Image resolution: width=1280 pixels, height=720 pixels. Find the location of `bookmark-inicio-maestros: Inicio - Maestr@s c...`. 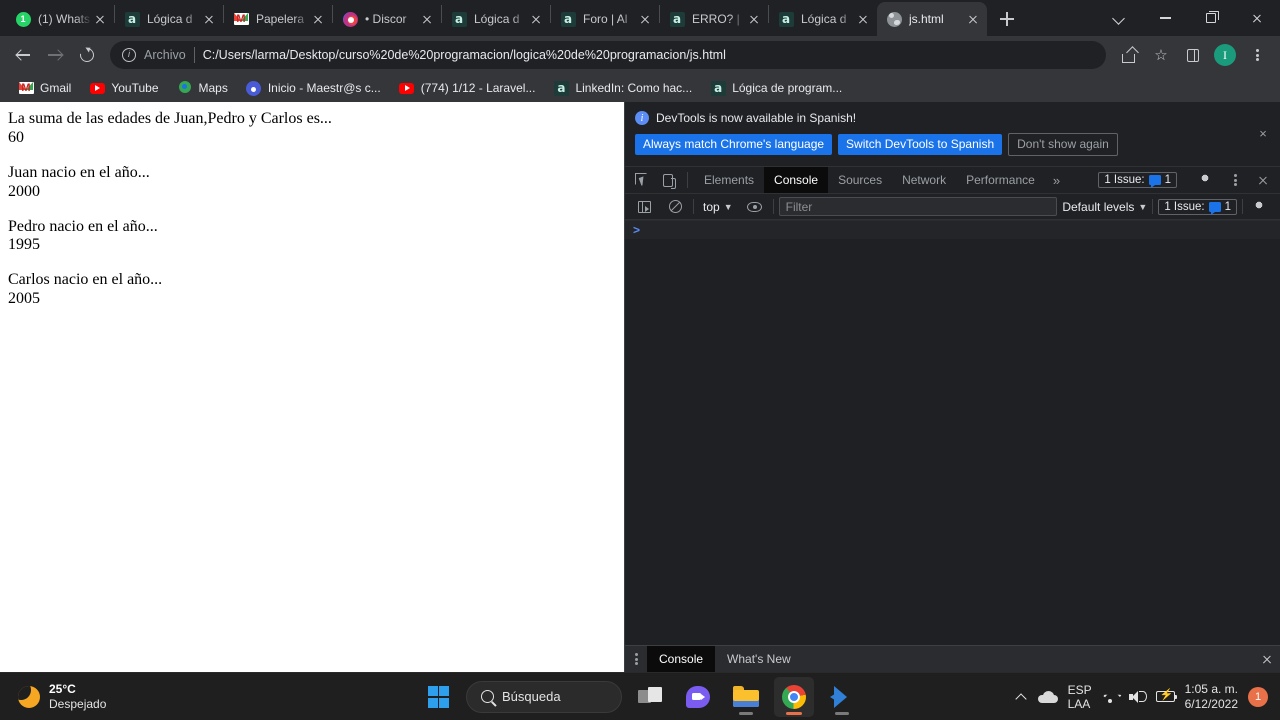

bookmark-inicio-maestros: Inicio - Maestr@s c... is located at coordinates (313, 88).